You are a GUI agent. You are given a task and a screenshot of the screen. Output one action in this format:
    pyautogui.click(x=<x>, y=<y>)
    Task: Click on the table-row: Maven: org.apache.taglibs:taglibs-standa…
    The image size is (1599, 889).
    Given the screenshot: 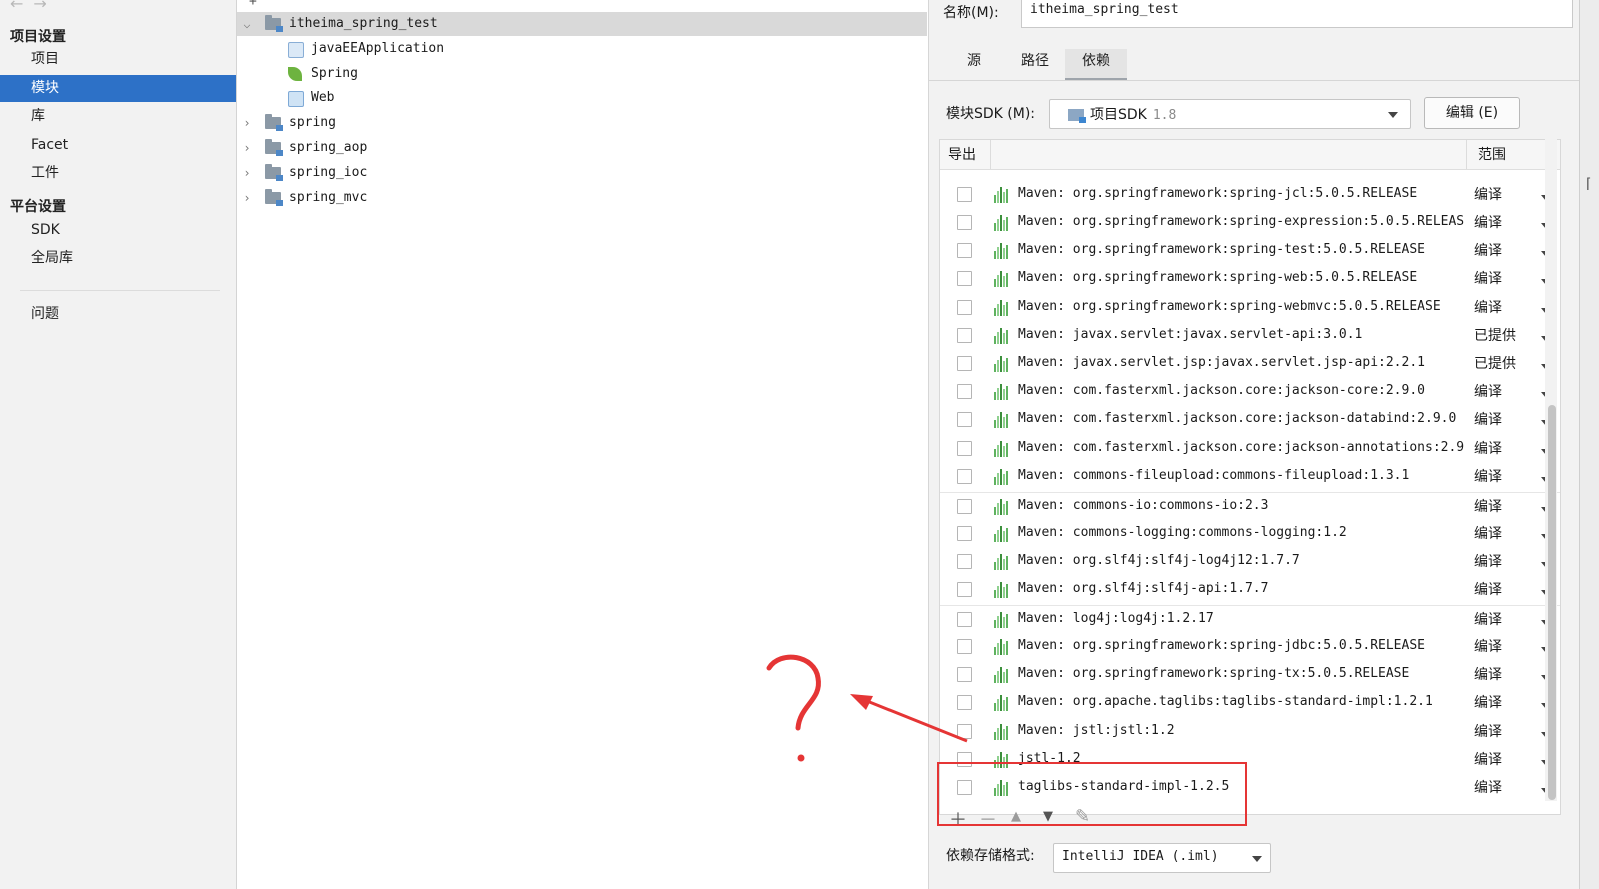 What is the action you would take?
    pyautogui.click(x=1250, y=703)
    